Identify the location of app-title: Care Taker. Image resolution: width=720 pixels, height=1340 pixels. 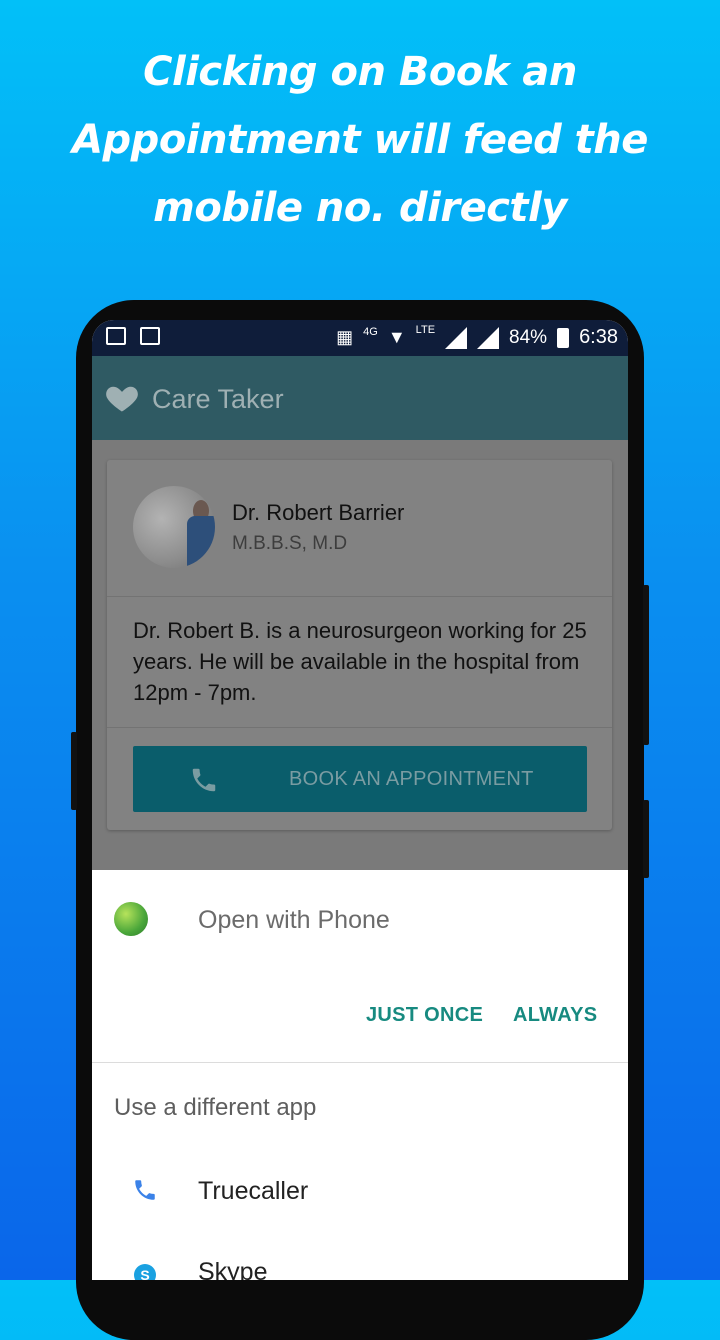
(218, 399).